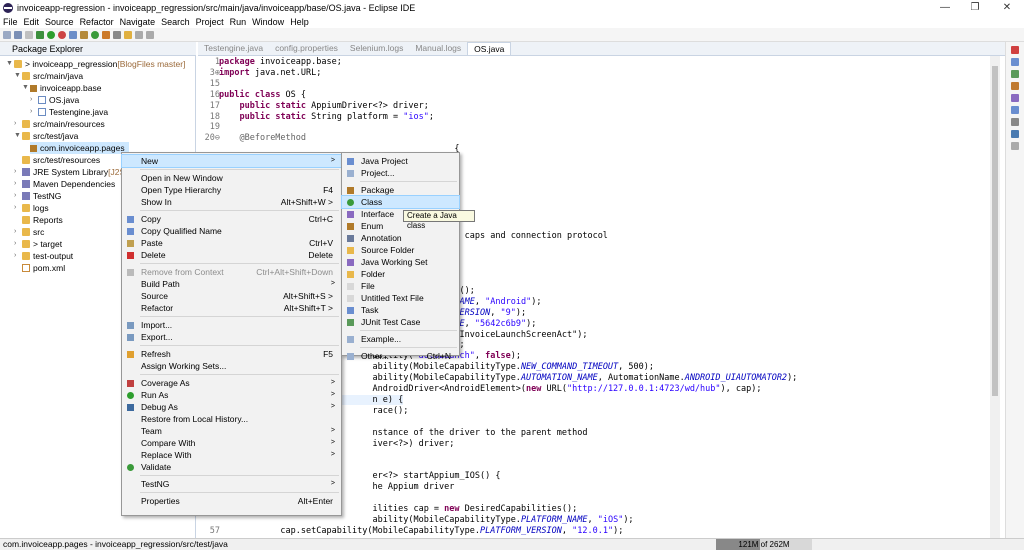  I want to click on tab-os-java: OS.java, so click(489, 48).